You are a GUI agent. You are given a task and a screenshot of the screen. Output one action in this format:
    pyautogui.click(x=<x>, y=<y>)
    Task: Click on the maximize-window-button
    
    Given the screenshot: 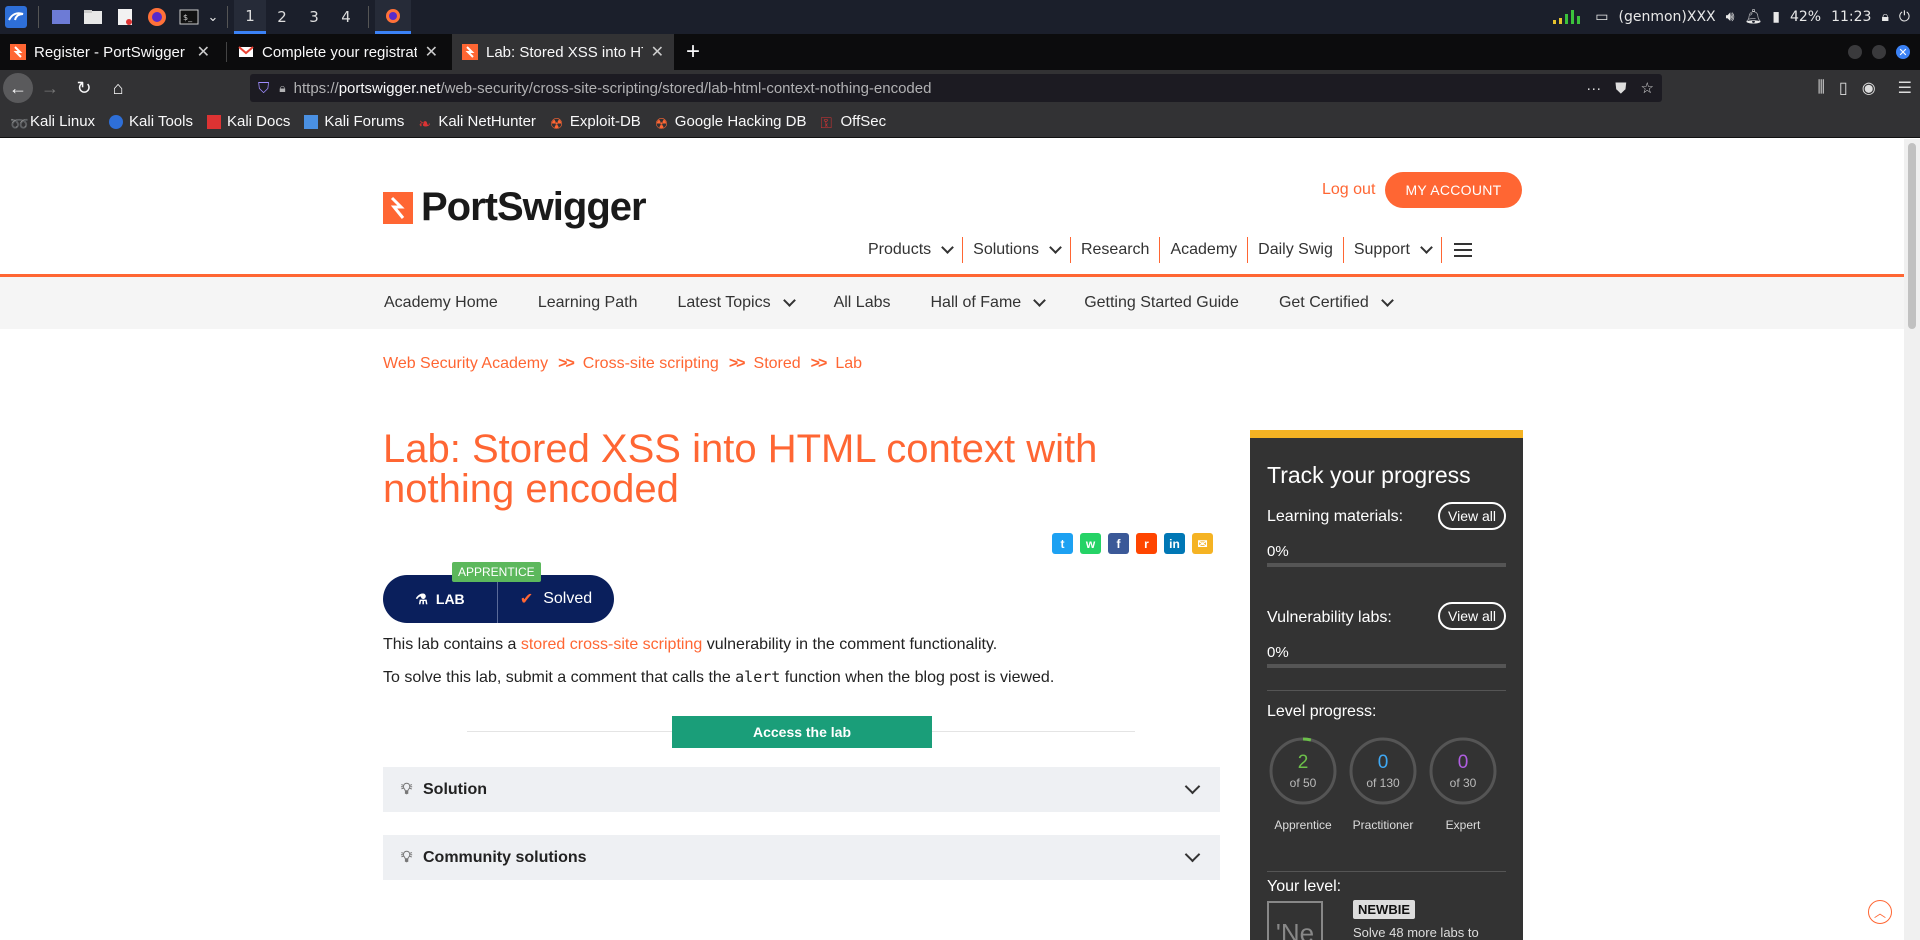 What is the action you would take?
    pyautogui.click(x=1879, y=52)
    